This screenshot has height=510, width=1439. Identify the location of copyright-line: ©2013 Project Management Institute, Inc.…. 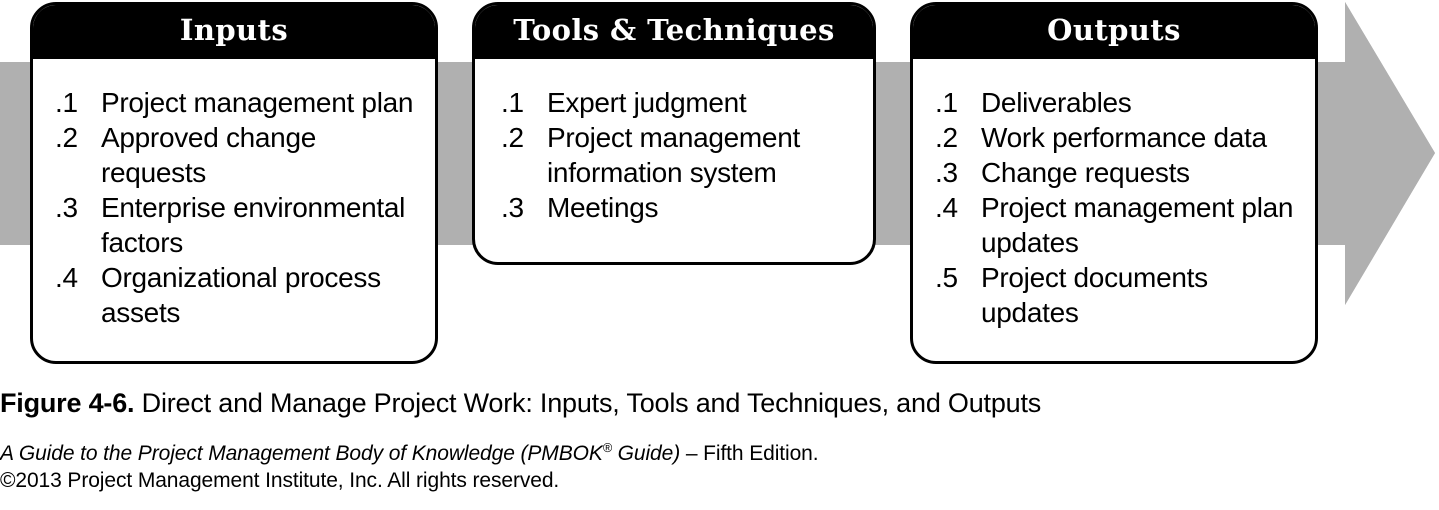
(280, 480).